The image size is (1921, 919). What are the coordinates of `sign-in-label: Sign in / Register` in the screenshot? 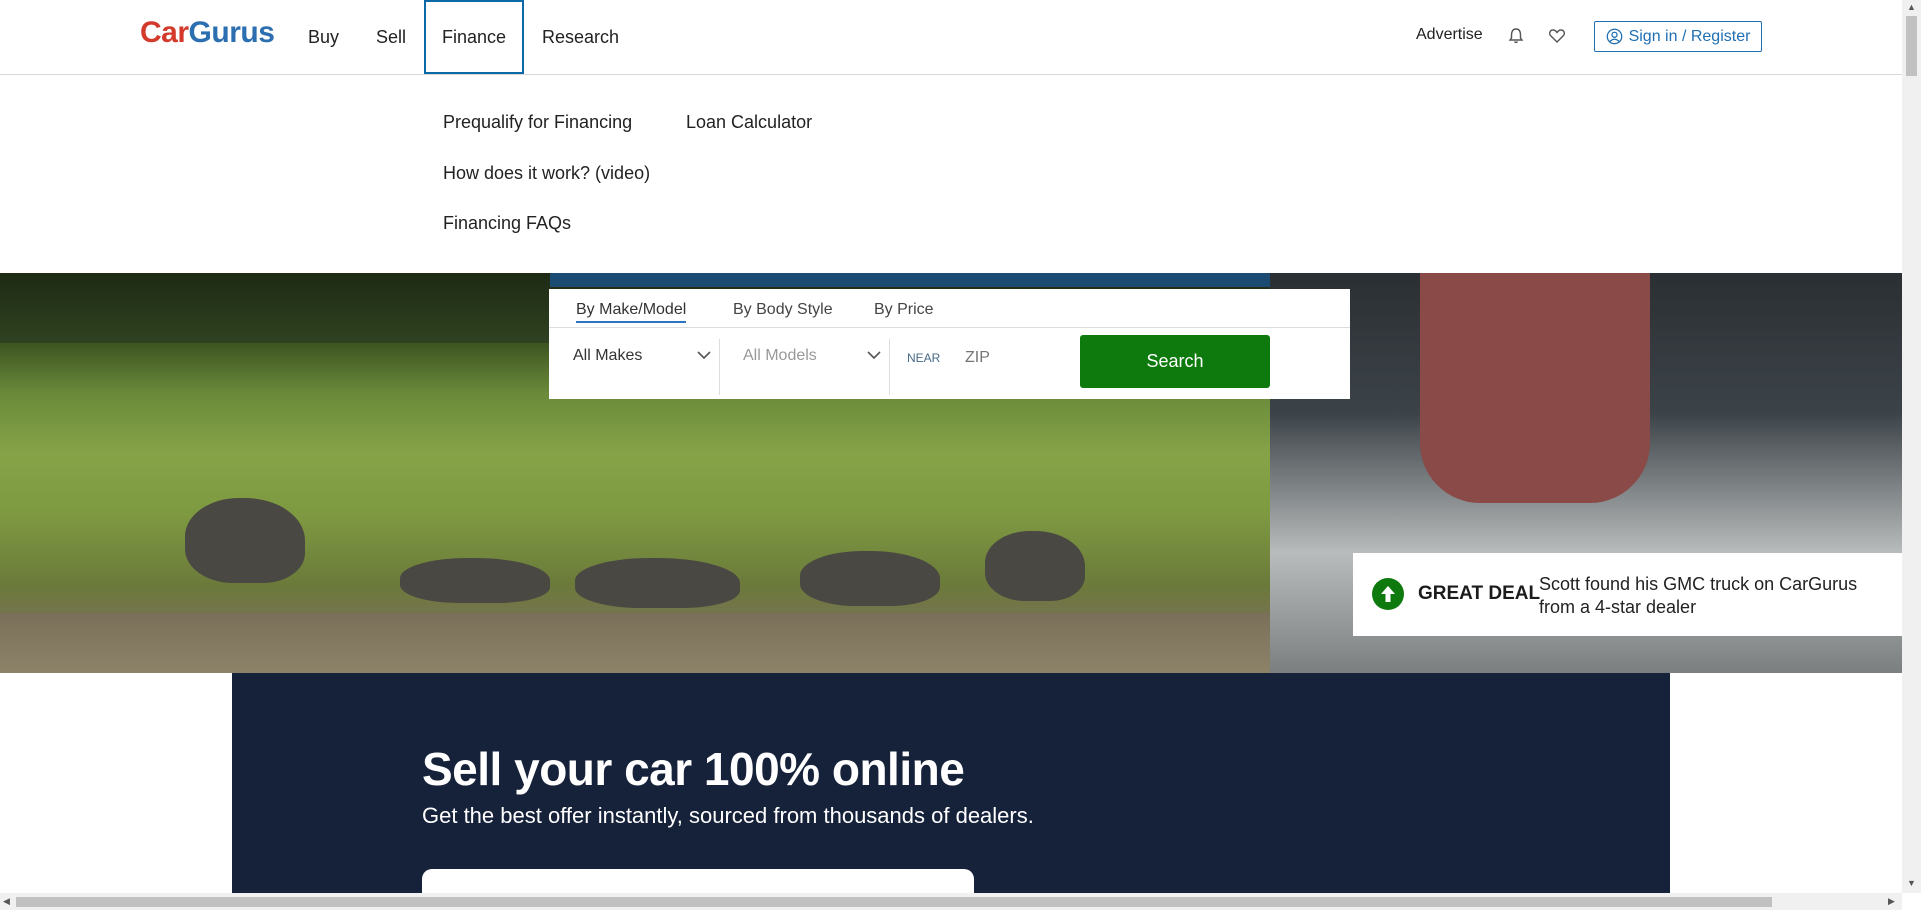 It's located at (1689, 36).